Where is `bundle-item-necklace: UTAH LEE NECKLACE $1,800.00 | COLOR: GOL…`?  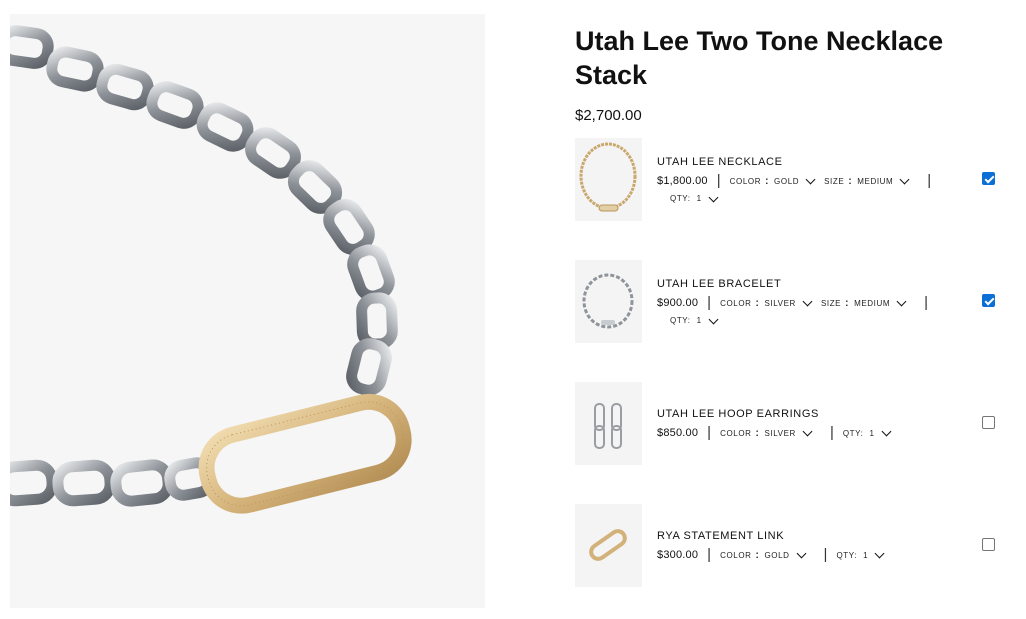
bundle-item-necklace: UTAH LEE NECKLACE $1,800.00 | COLOR: GOL… is located at coordinates (795, 180).